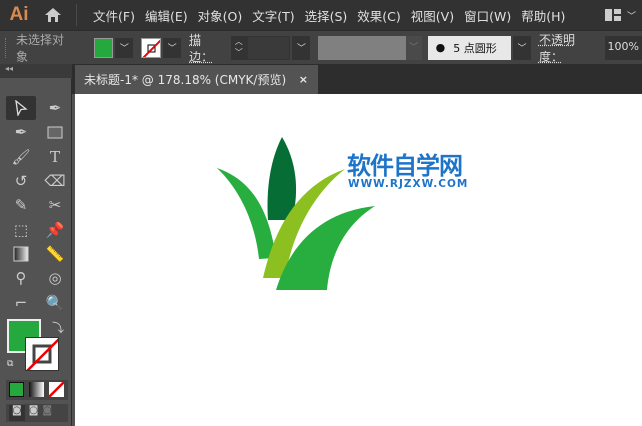 The height and width of the screenshot is (426, 642). What do you see at coordinates (17, 413) in the screenshot?
I see `draw-normal-icon: ◙` at bounding box center [17, 413].